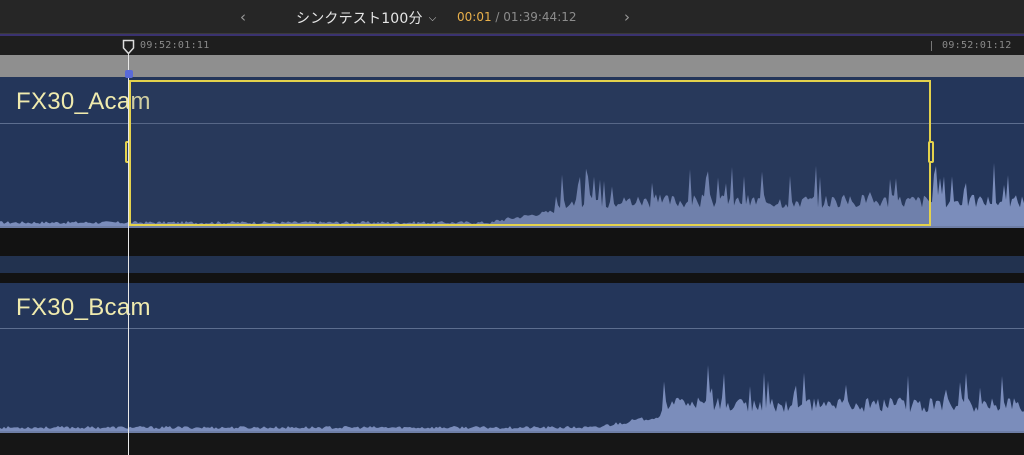 The image size is (1024, 455). What do you see at coordinates (977, 45) in the screenshot?
I see `ruler-label: 09:52:01:12` at bounding box center [977, 45].